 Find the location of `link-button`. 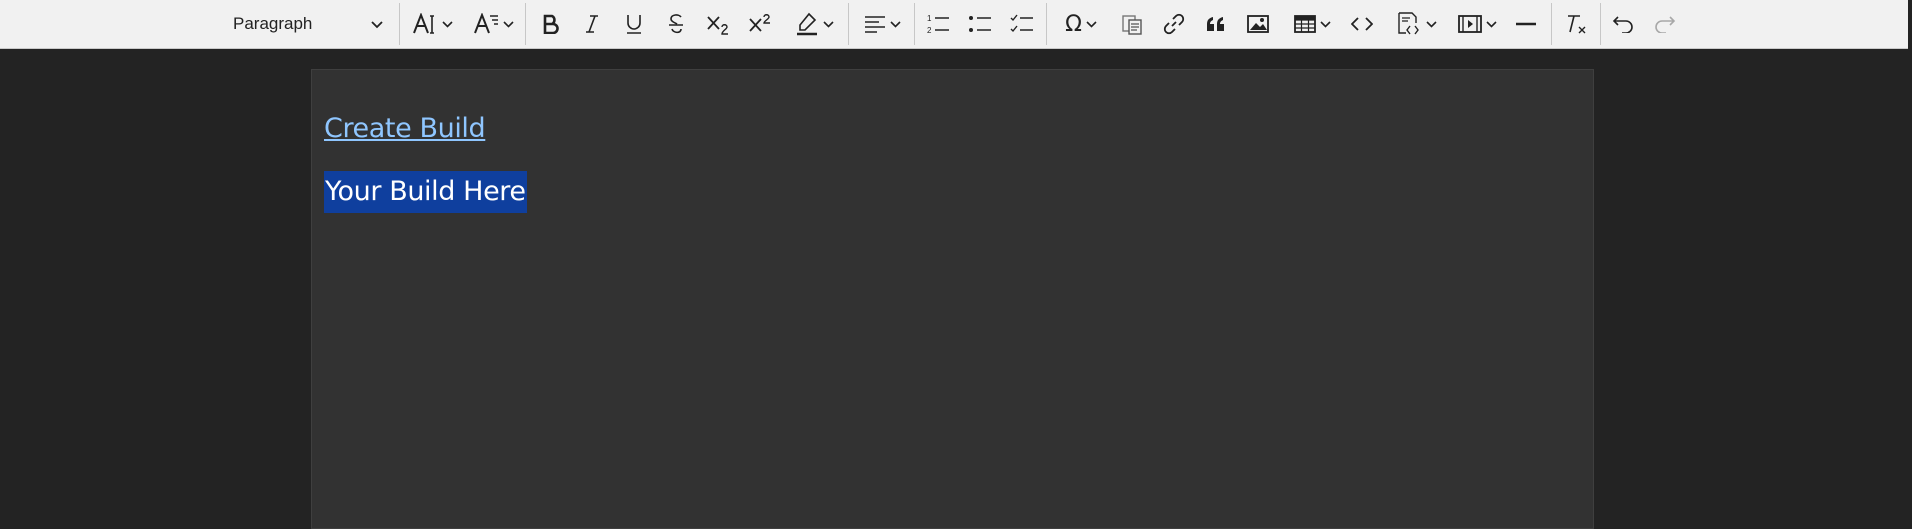

link-button is located at coordinates (1174, 24).